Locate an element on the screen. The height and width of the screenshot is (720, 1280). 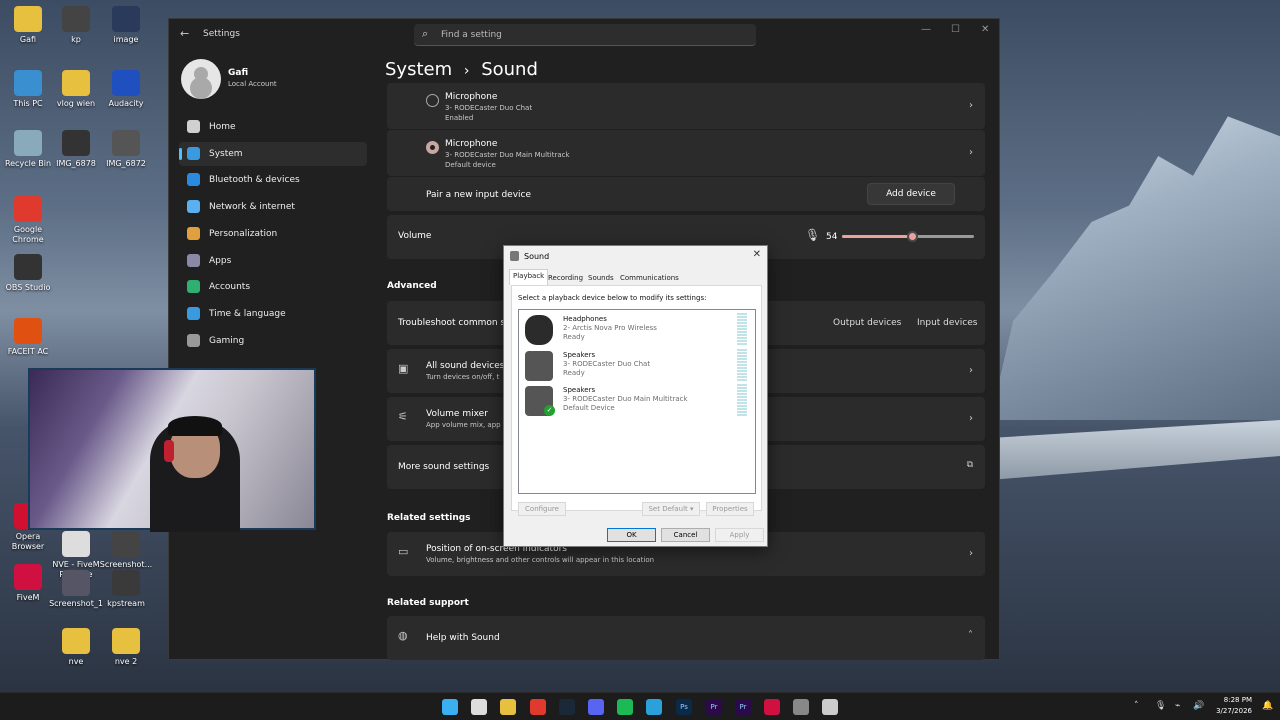
tab-communications: Communications is located at coordinates (649, 278).